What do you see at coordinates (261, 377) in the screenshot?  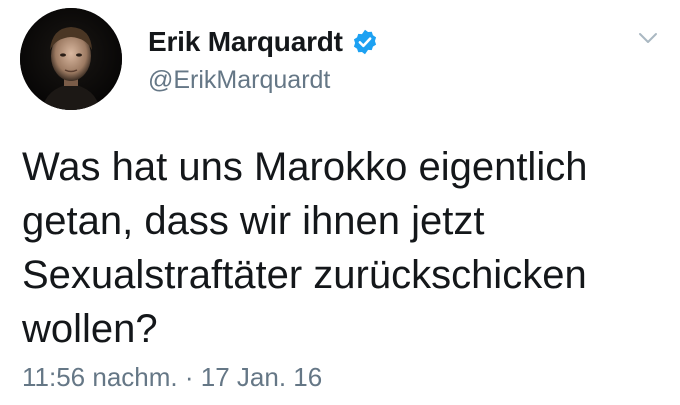 I see `tweet-date: 17 Jan. 16` at bounding box center [261, 377].